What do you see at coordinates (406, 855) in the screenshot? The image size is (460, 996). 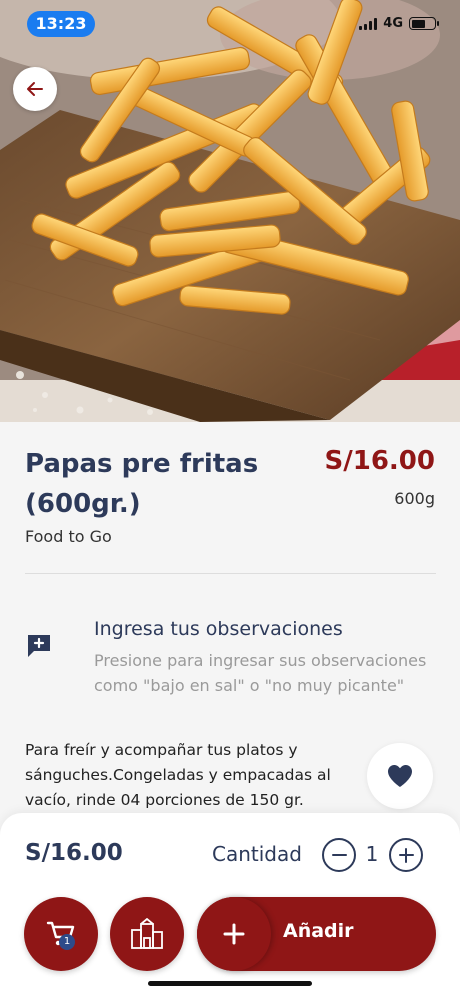 I see `increase-quantity-button` at bounding box center [406, 855].